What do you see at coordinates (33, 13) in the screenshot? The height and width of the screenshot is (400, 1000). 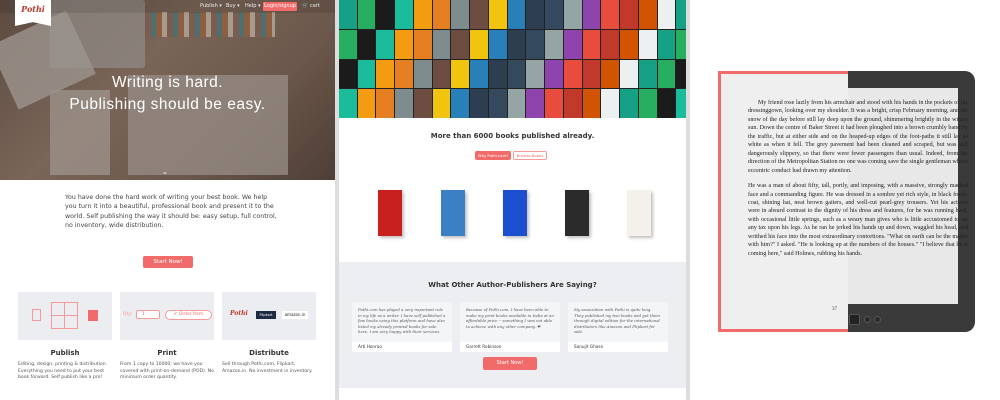 I see `pothi-logo: Pothi` at bounding box center [33, 13].